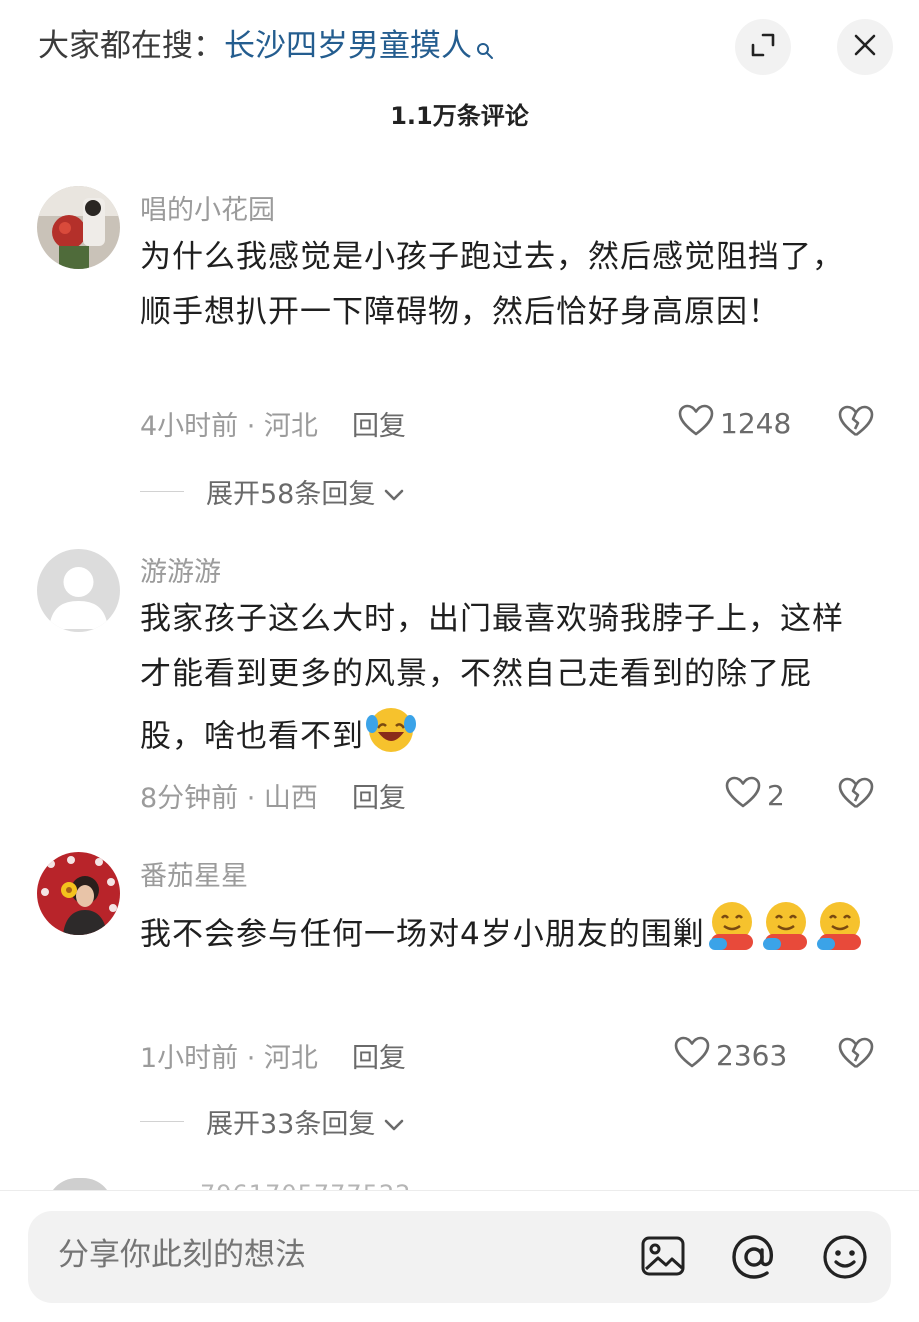 The height and width of the screenshot is (1322, 919). I want to click on comment-input-bar, so click(459, 1256).